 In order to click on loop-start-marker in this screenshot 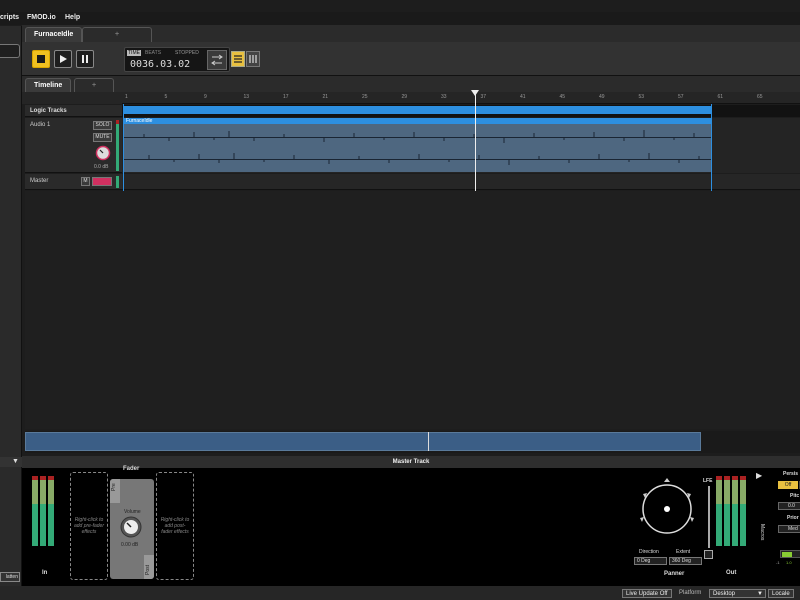, I will do `click(123, 147)`.